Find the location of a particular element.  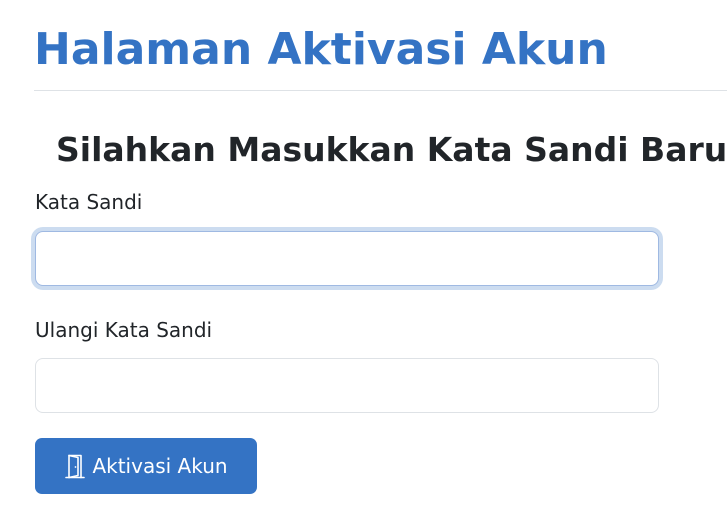

page-title: Halaman Aktivasi Akun is located at coordinates (321, 49).